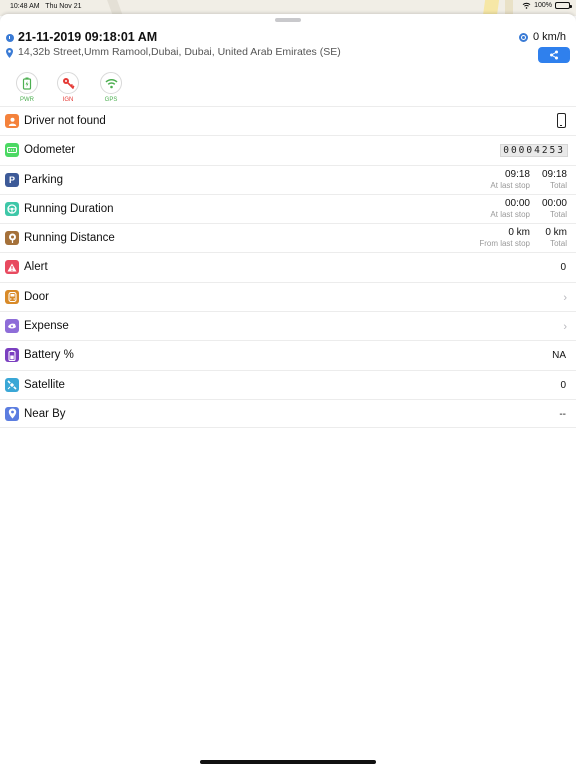  I want to click on speed-display: 0 km/h, so click(542, 37).